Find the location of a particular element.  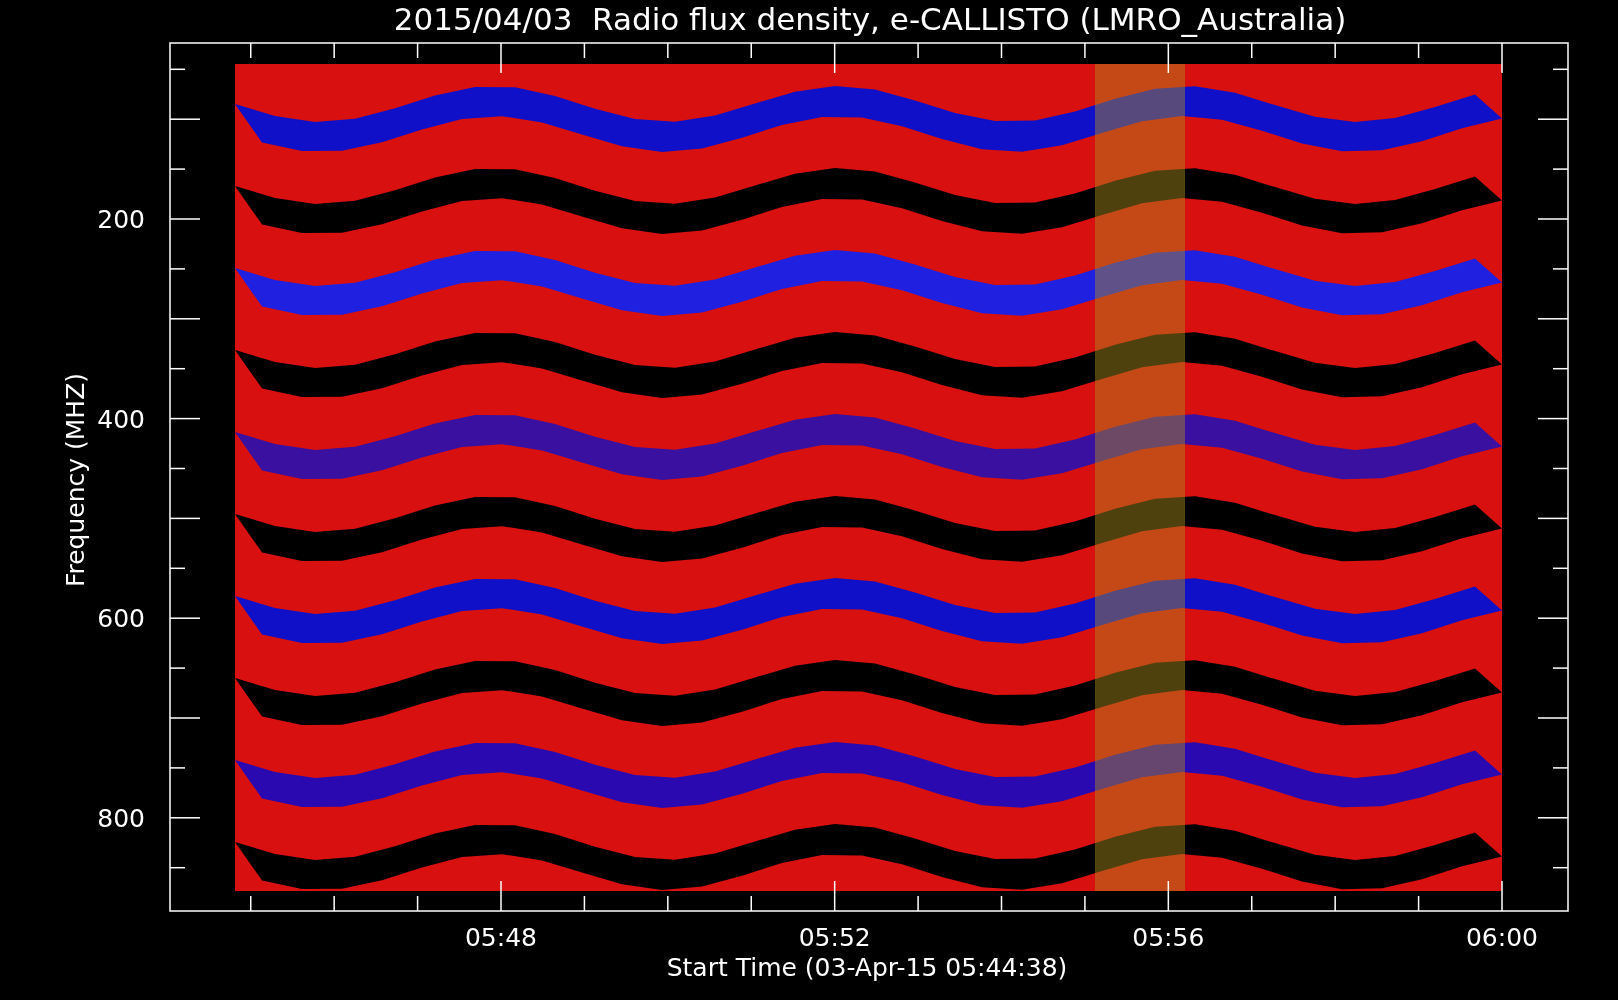

x-axis-tick-label: 06:00 is located at coordinates (1502, 937).